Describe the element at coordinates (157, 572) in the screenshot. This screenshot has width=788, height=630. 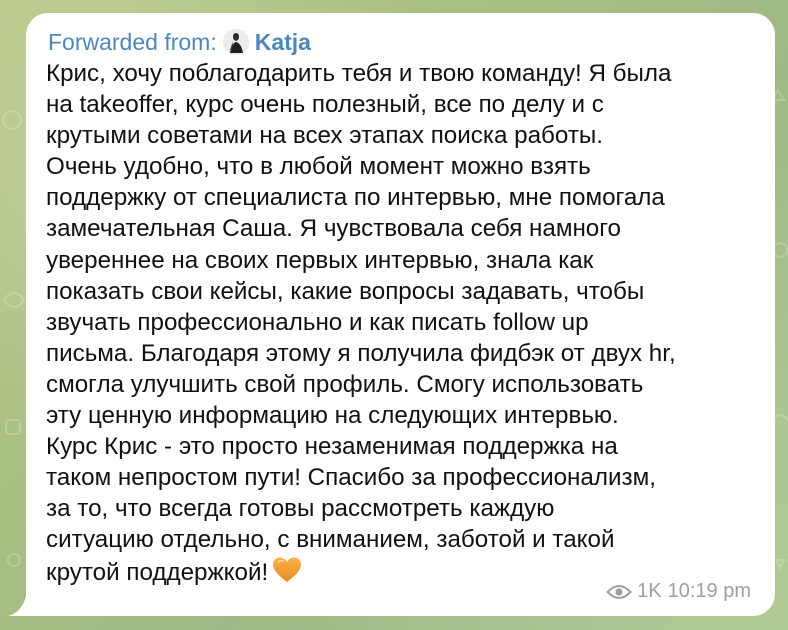
I see `message-line: крутой поддержкой!` at that location.